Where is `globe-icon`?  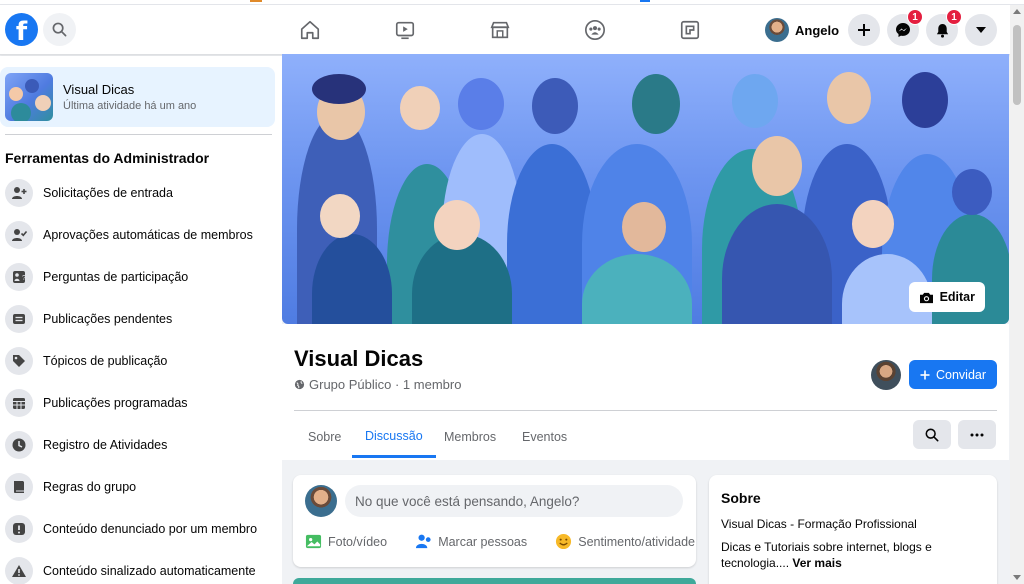 globe-icon is located at coordinates (299, 384).